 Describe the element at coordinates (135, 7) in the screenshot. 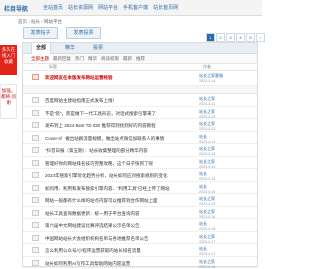

I see `nav-link: 手机客户端` at that location.